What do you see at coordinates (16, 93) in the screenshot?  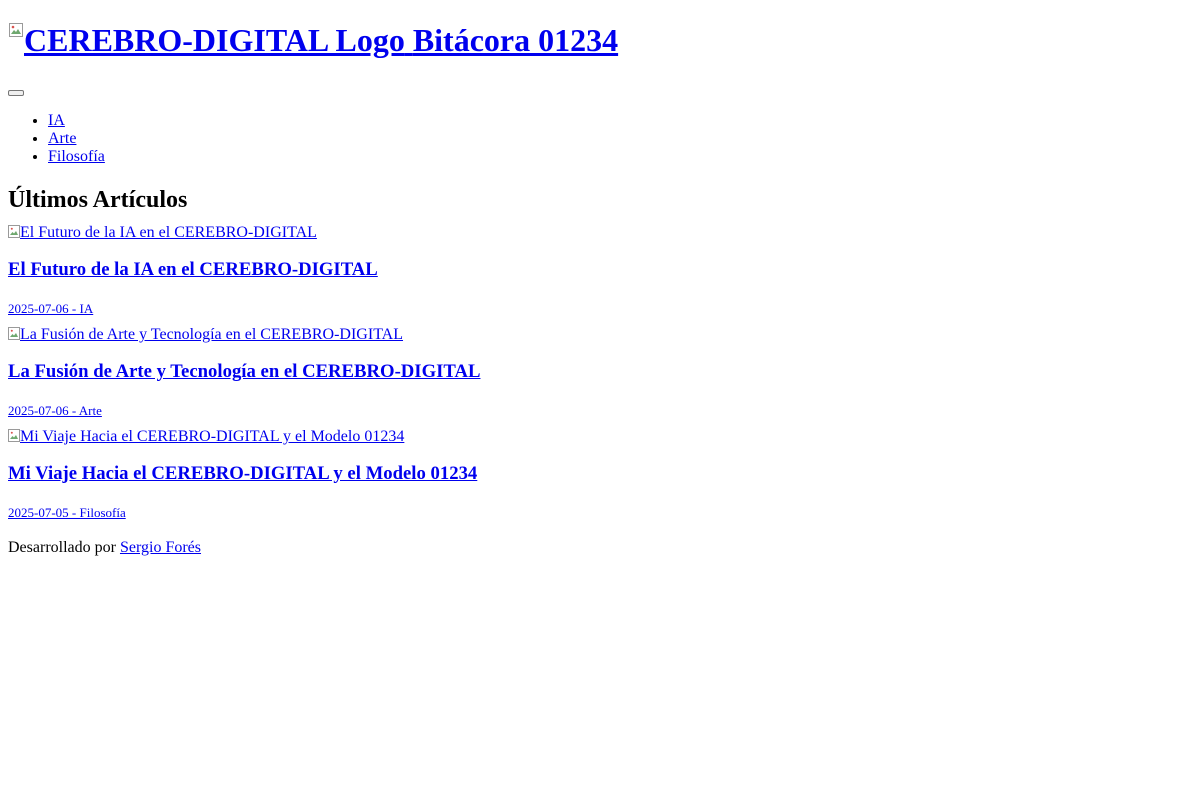 I see `menu-toggle-button` at bounding box center [16, 93].